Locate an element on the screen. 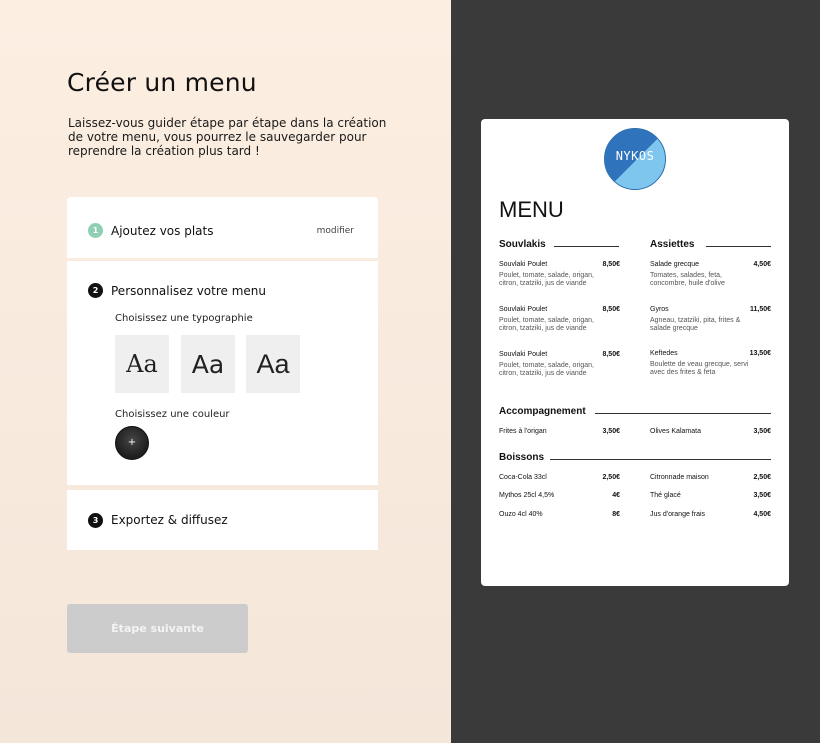  menu-title: MENU is located at coordinates (531, 209).